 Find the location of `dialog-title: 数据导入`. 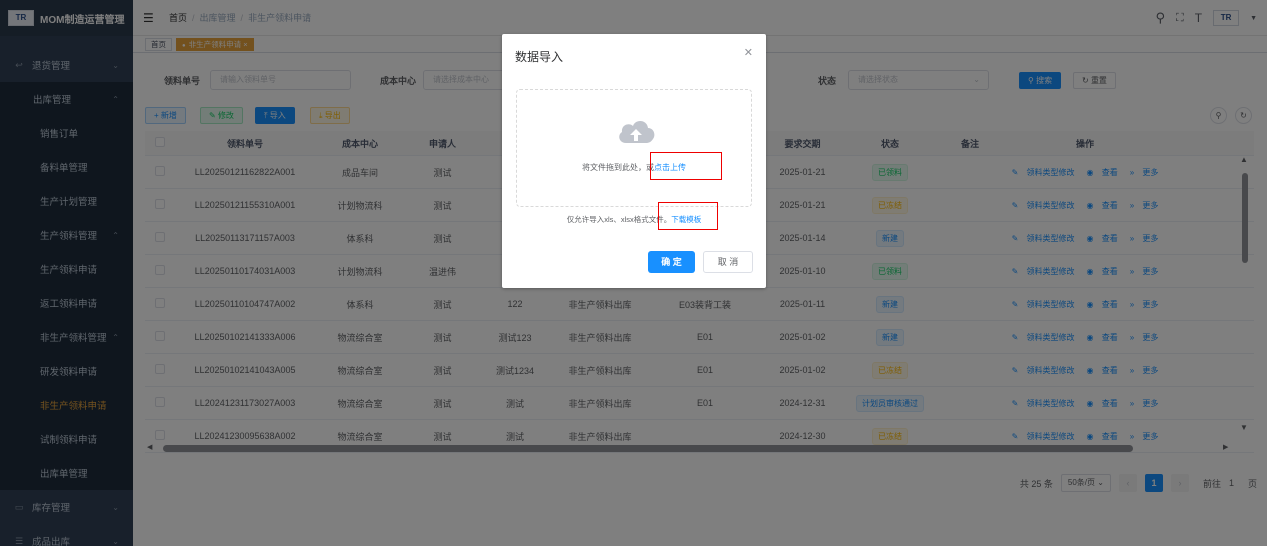

dialog-title: 数据导入 is located at coordinates (539, 57).